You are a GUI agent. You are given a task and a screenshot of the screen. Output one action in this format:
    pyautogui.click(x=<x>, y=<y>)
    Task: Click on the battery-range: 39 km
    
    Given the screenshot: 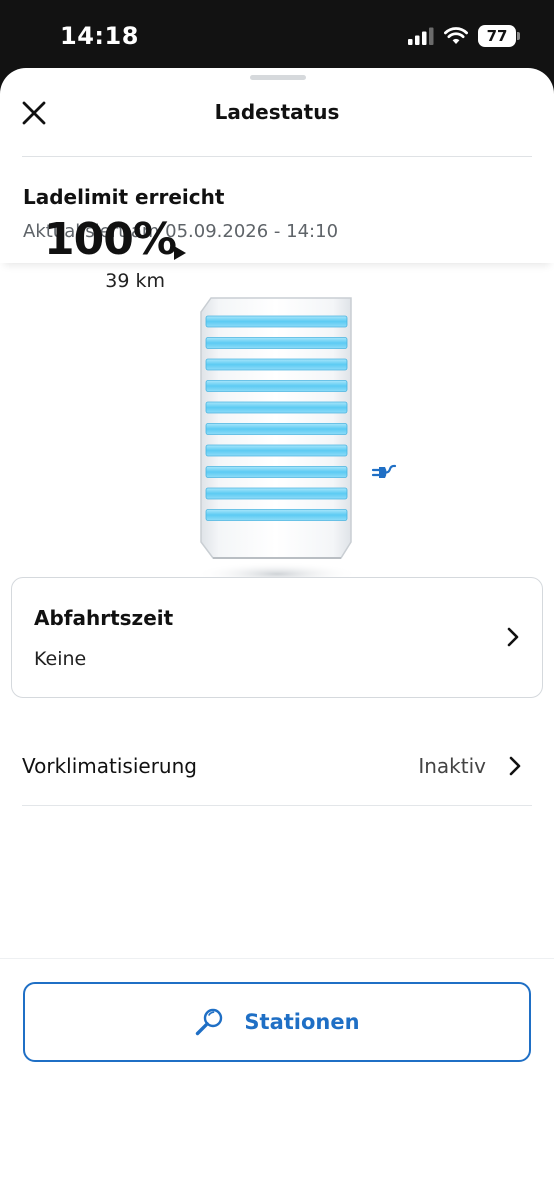 What is the action you would take?
    pyautogui.click(x=135, y=281)
    